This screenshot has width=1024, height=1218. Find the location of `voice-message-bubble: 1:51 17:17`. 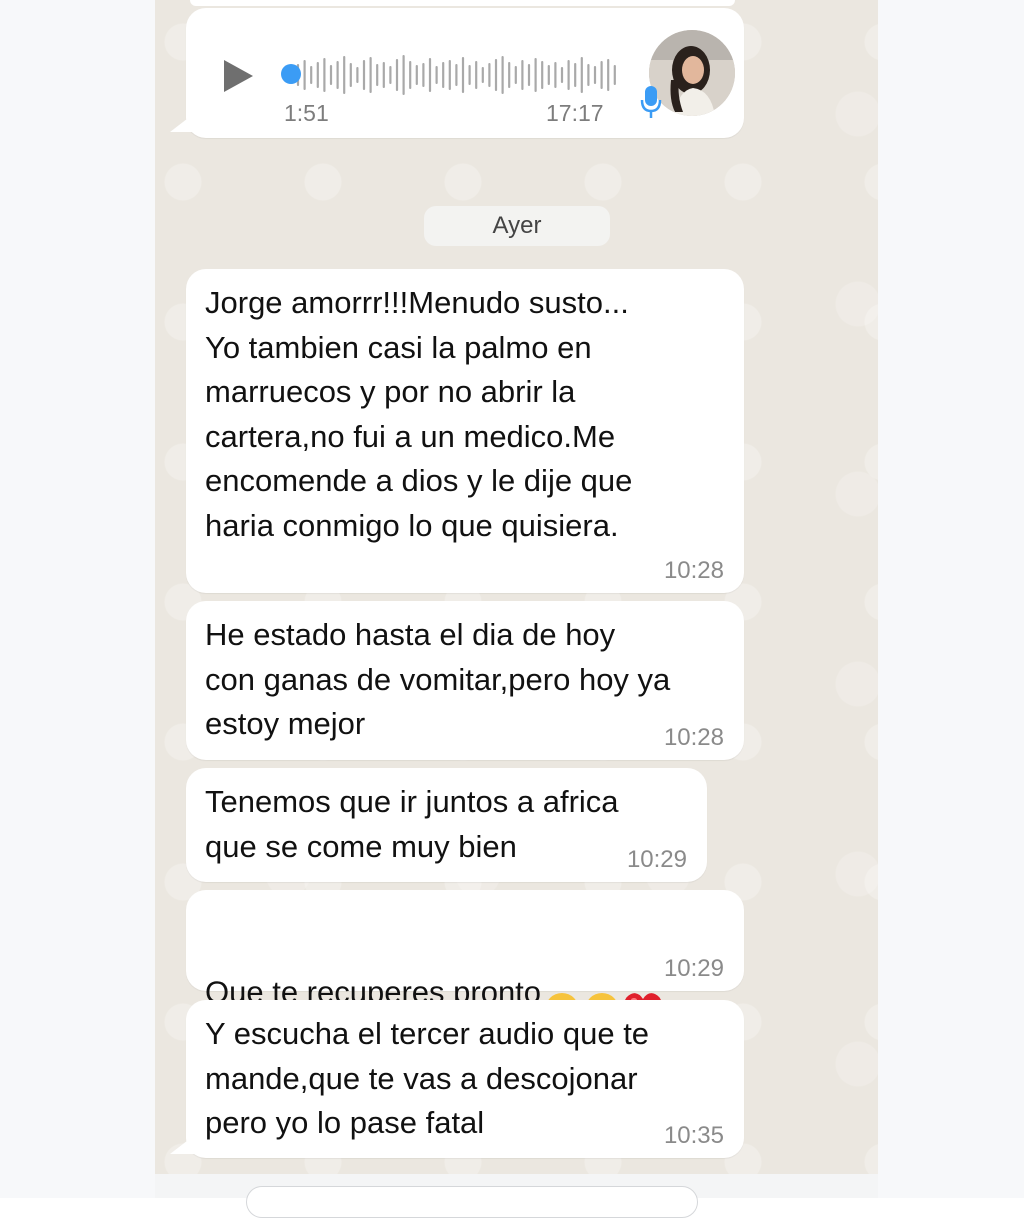

voice-message-bubble: 1:51 17:17 is located at coordinates (465, 73).